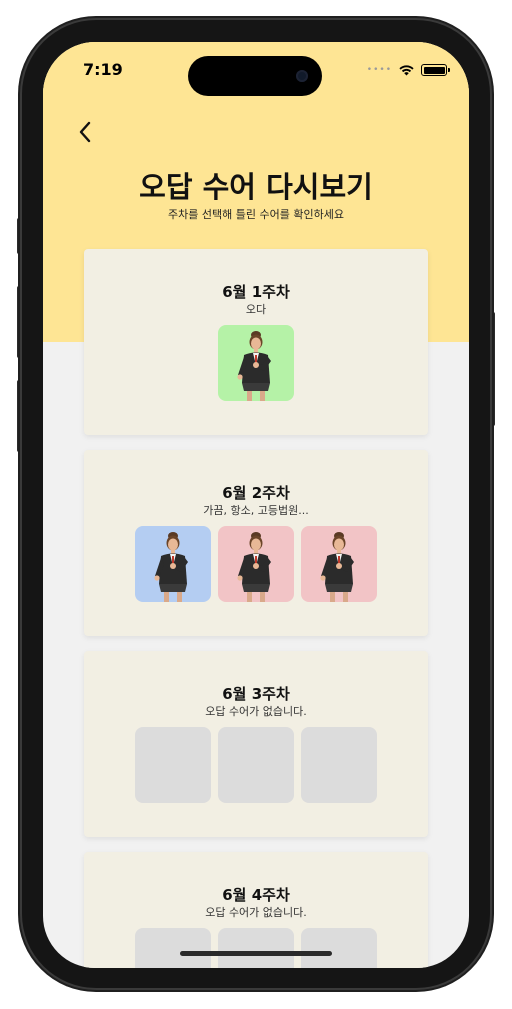  I want to click on week-title: 6월 2주차, so click(256, 493).